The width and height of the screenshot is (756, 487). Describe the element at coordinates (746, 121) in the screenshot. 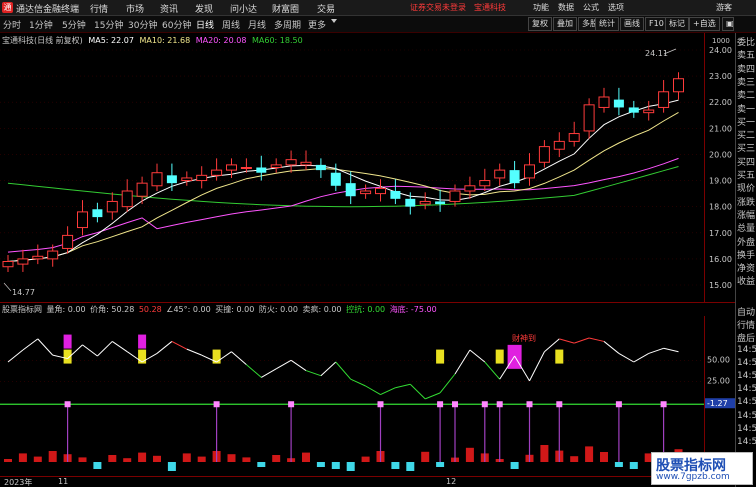

I see `side-item: 买一` at that location.